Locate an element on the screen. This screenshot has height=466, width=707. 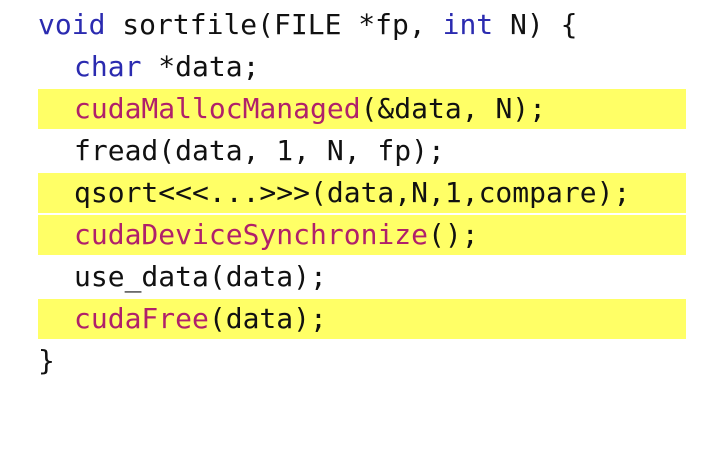
plain-token: *data; is located at coordinates (200, 66).